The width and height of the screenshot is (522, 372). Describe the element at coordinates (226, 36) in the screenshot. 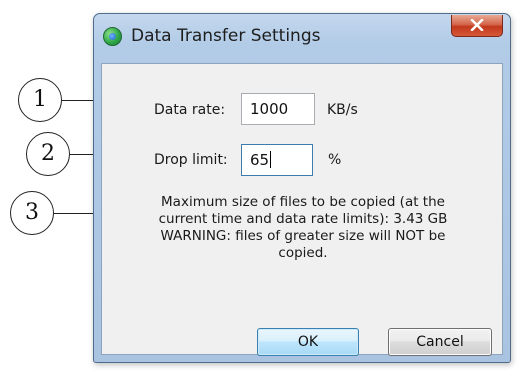

I see `window-title: Data Transfer Settings` at that location.